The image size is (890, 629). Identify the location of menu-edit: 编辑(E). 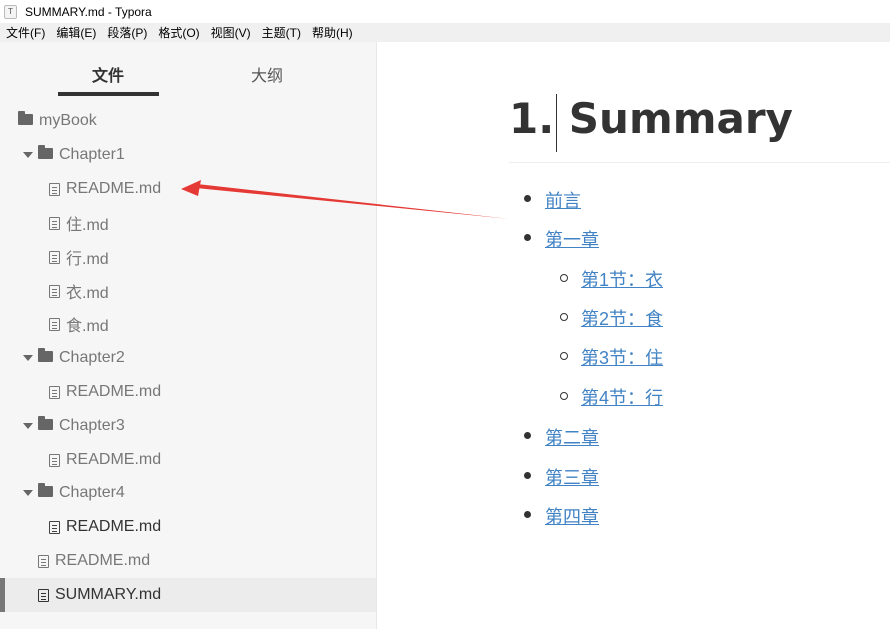
(76, 32).